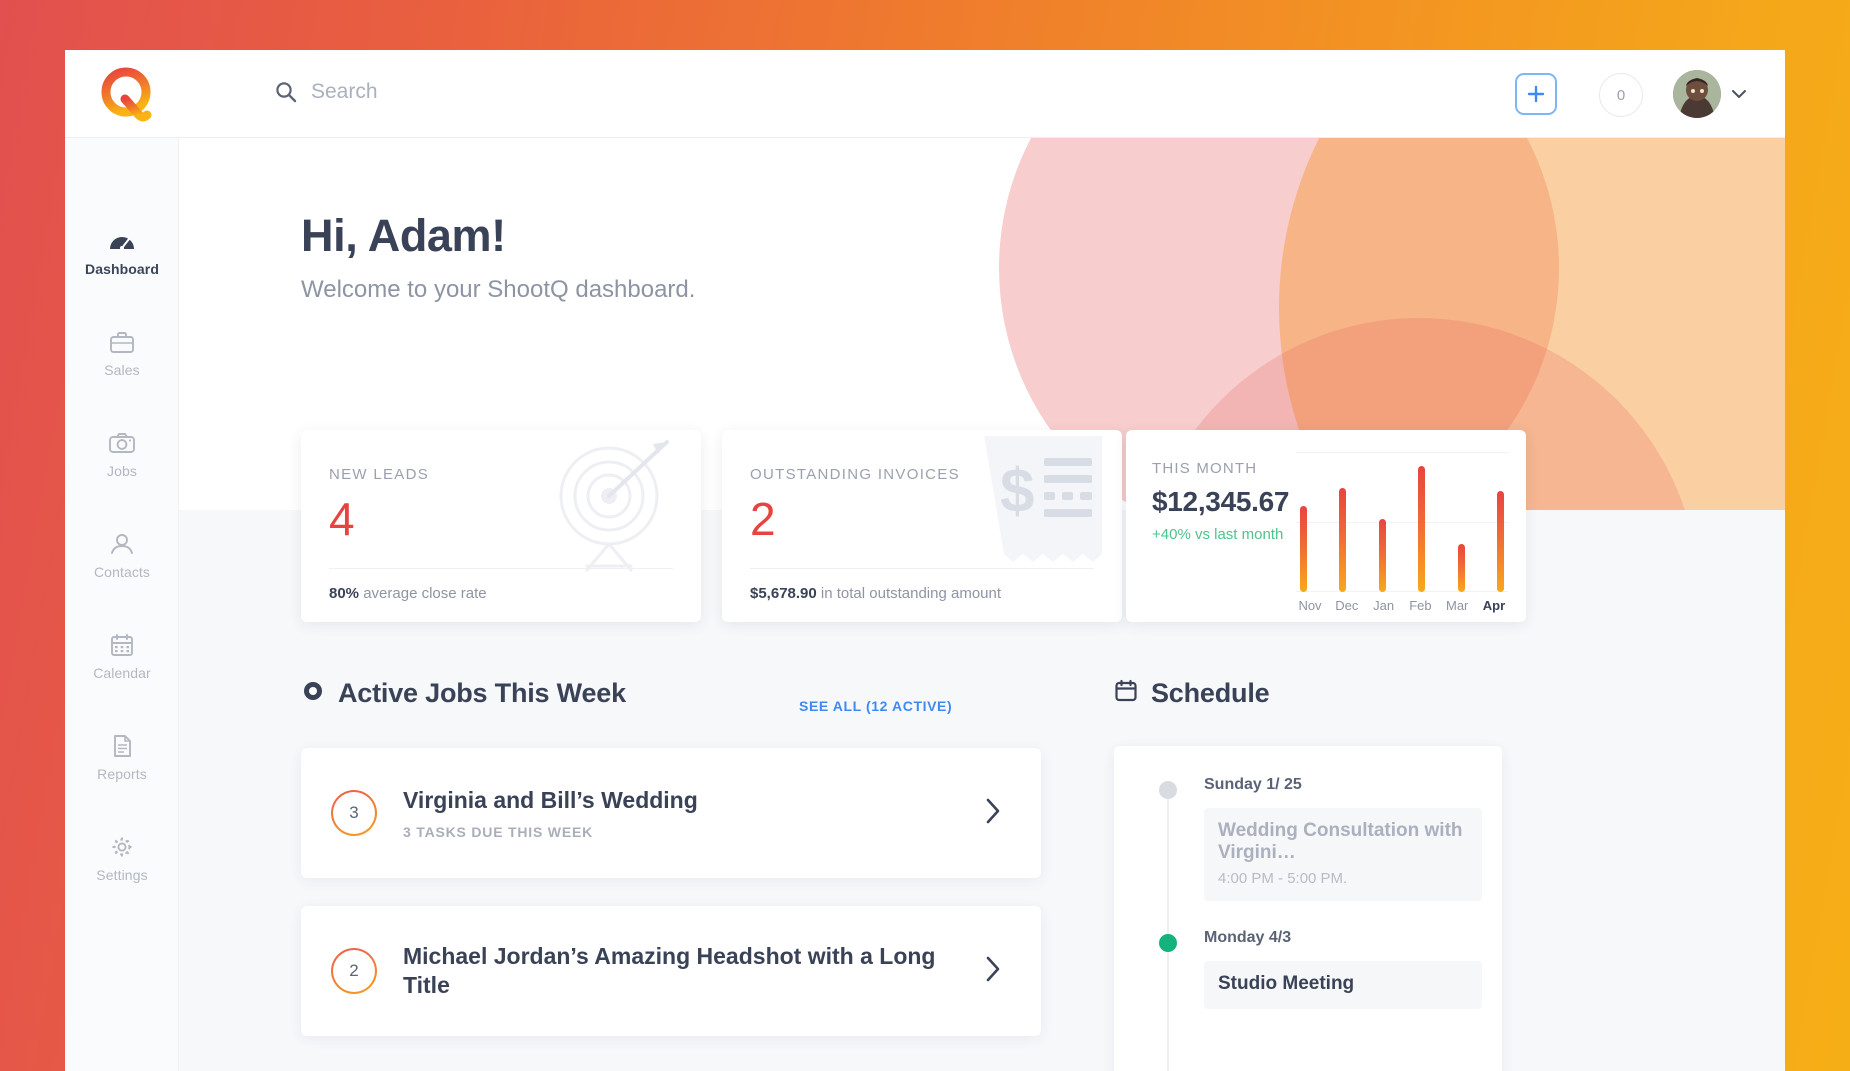 Image resolution: width=1850 pixels, height=1071 pixels. I want to click on chart-bars, so click(1402, 522).